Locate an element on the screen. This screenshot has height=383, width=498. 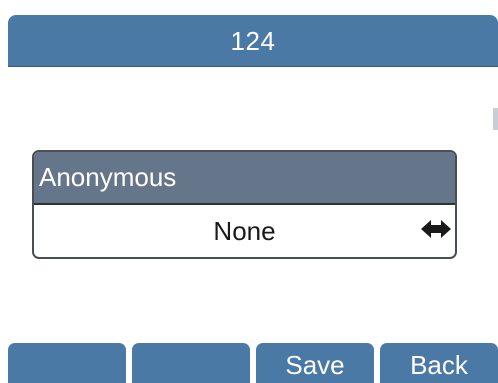
setting-label-text: Anonymous is located at coordinates (108, 177).